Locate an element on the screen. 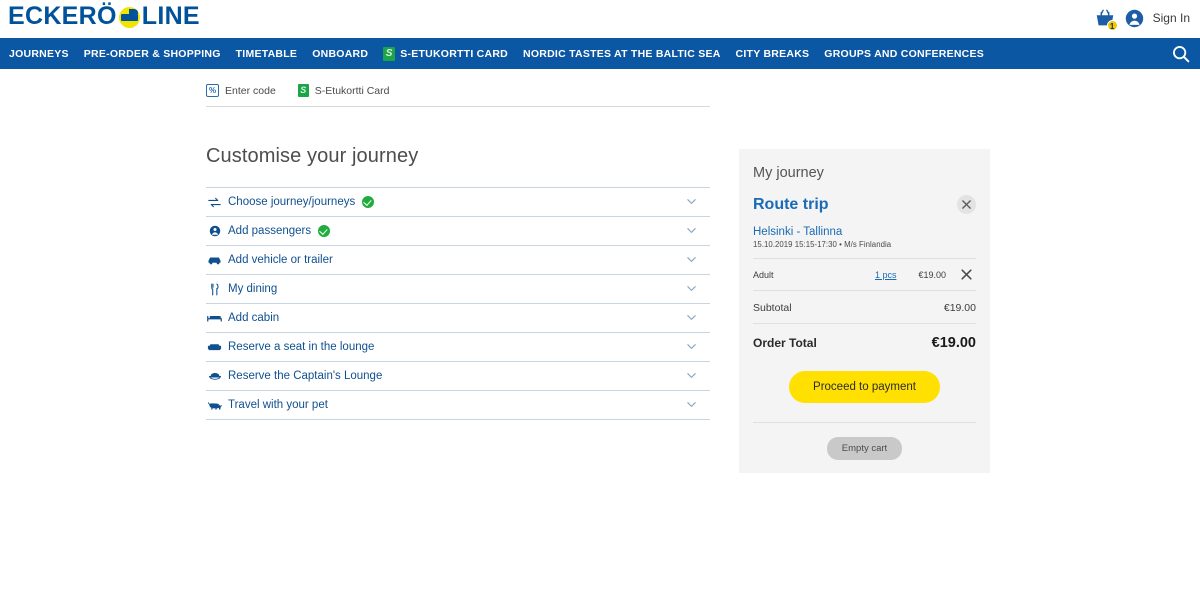 The image size is (1200, 591). accordion-label: Reserve the Captain's Lounge is located at coordinates (305, 376).